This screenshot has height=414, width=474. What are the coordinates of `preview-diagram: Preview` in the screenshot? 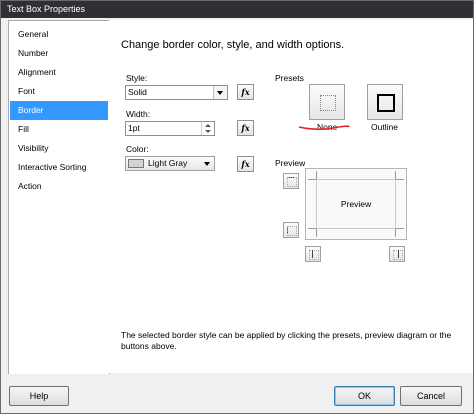 It's located at (356, 204).